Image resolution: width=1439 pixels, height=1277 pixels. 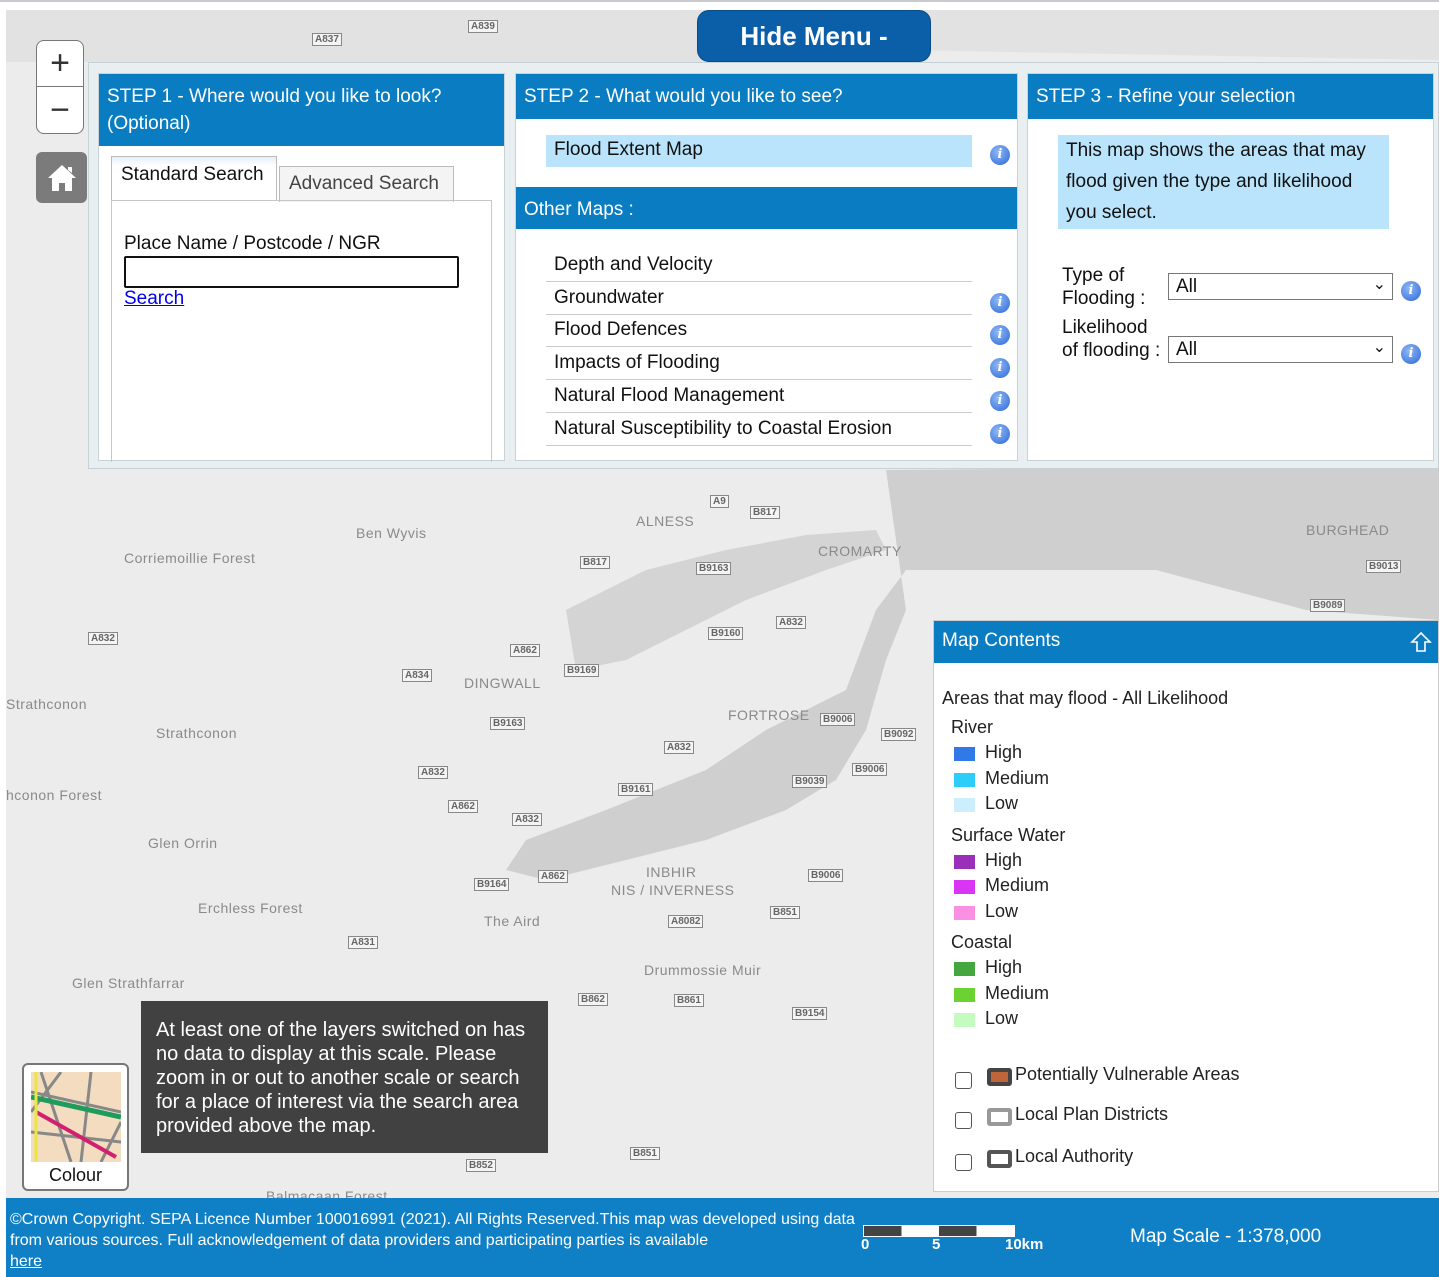 What do you see at coordinates (899, 734) in the screenshot?
I see `road-label: B9092` at bounding box center [899, 734].